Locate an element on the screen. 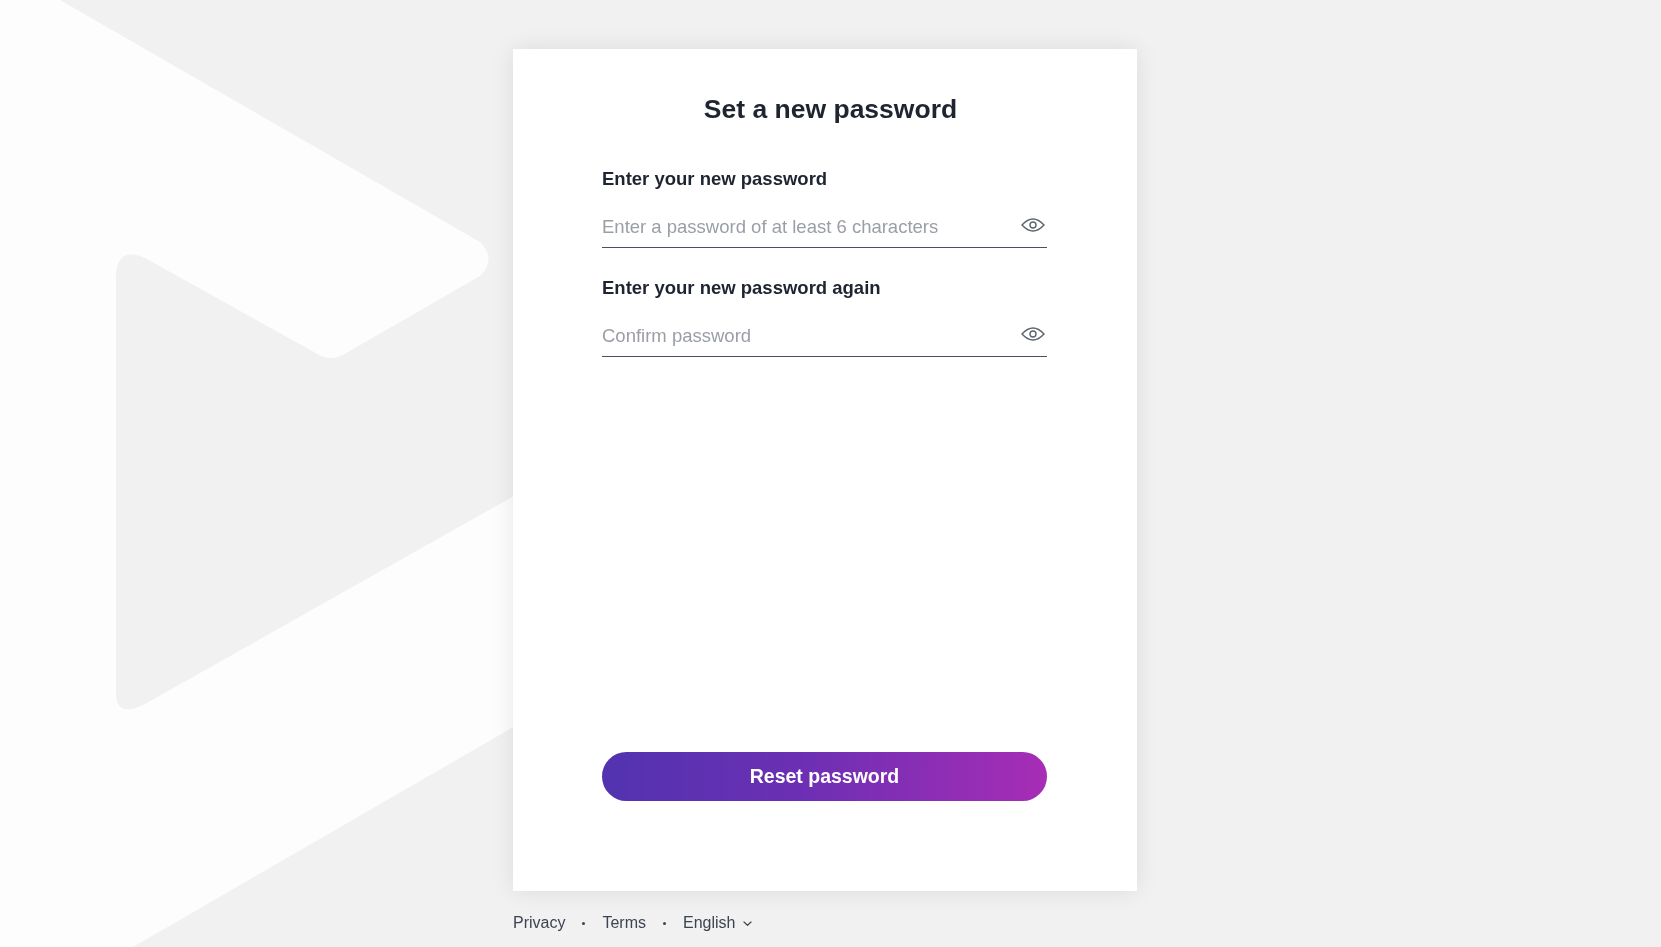 The width and height of the screenshot is (1661, 947). reset-password-button: Reset password is located at coordinates (824, 776).